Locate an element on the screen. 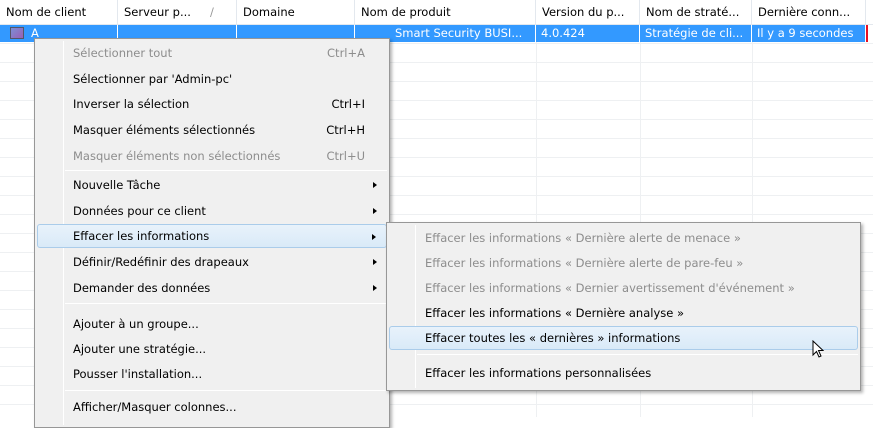 The image size is (873, 428). menu-new-task: Nouvelle Tâche is located at coordinates (212, 185).